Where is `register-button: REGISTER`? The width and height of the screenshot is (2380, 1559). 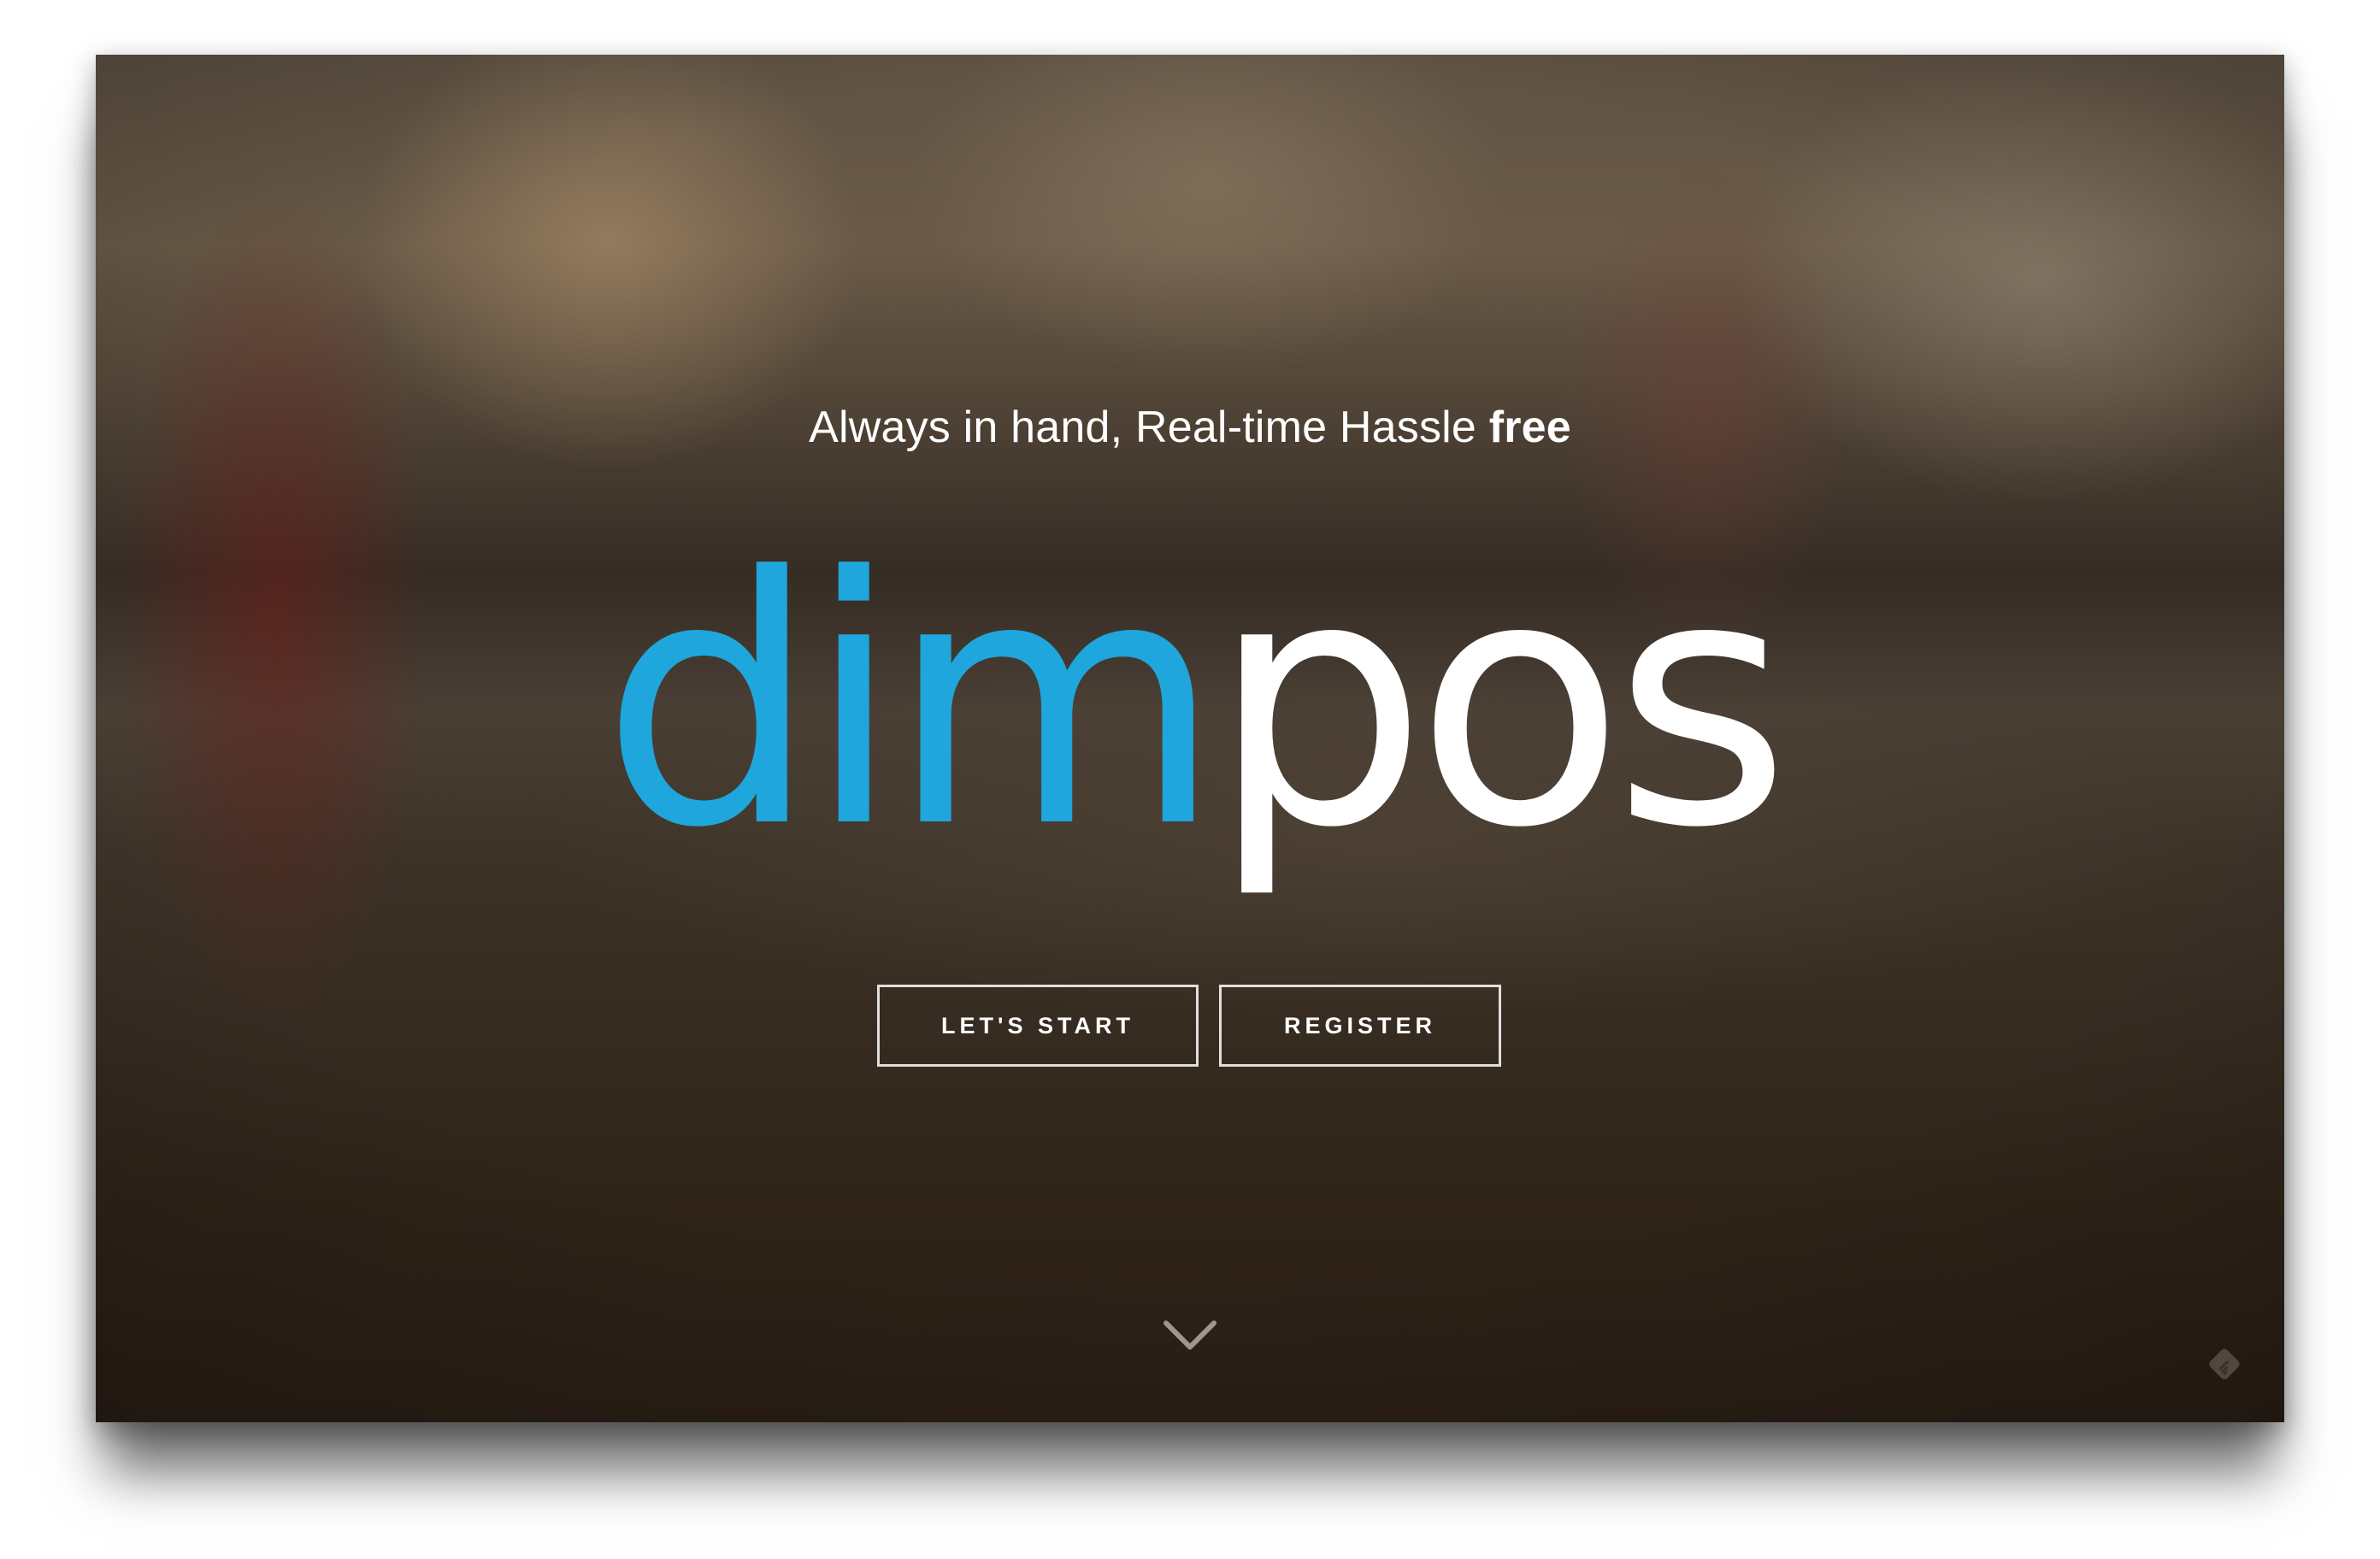 register-button: REGISTER is located at coordinates (1360, 1026).